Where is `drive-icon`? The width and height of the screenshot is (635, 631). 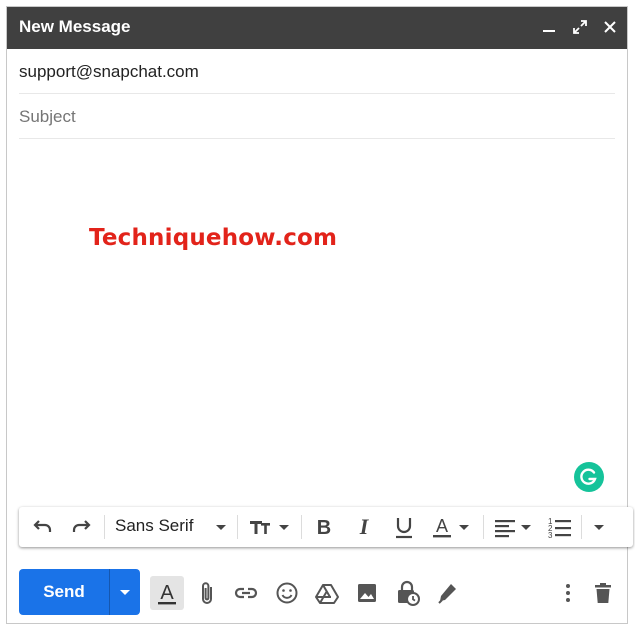 drive-icon is located at coordinates (327, 593).